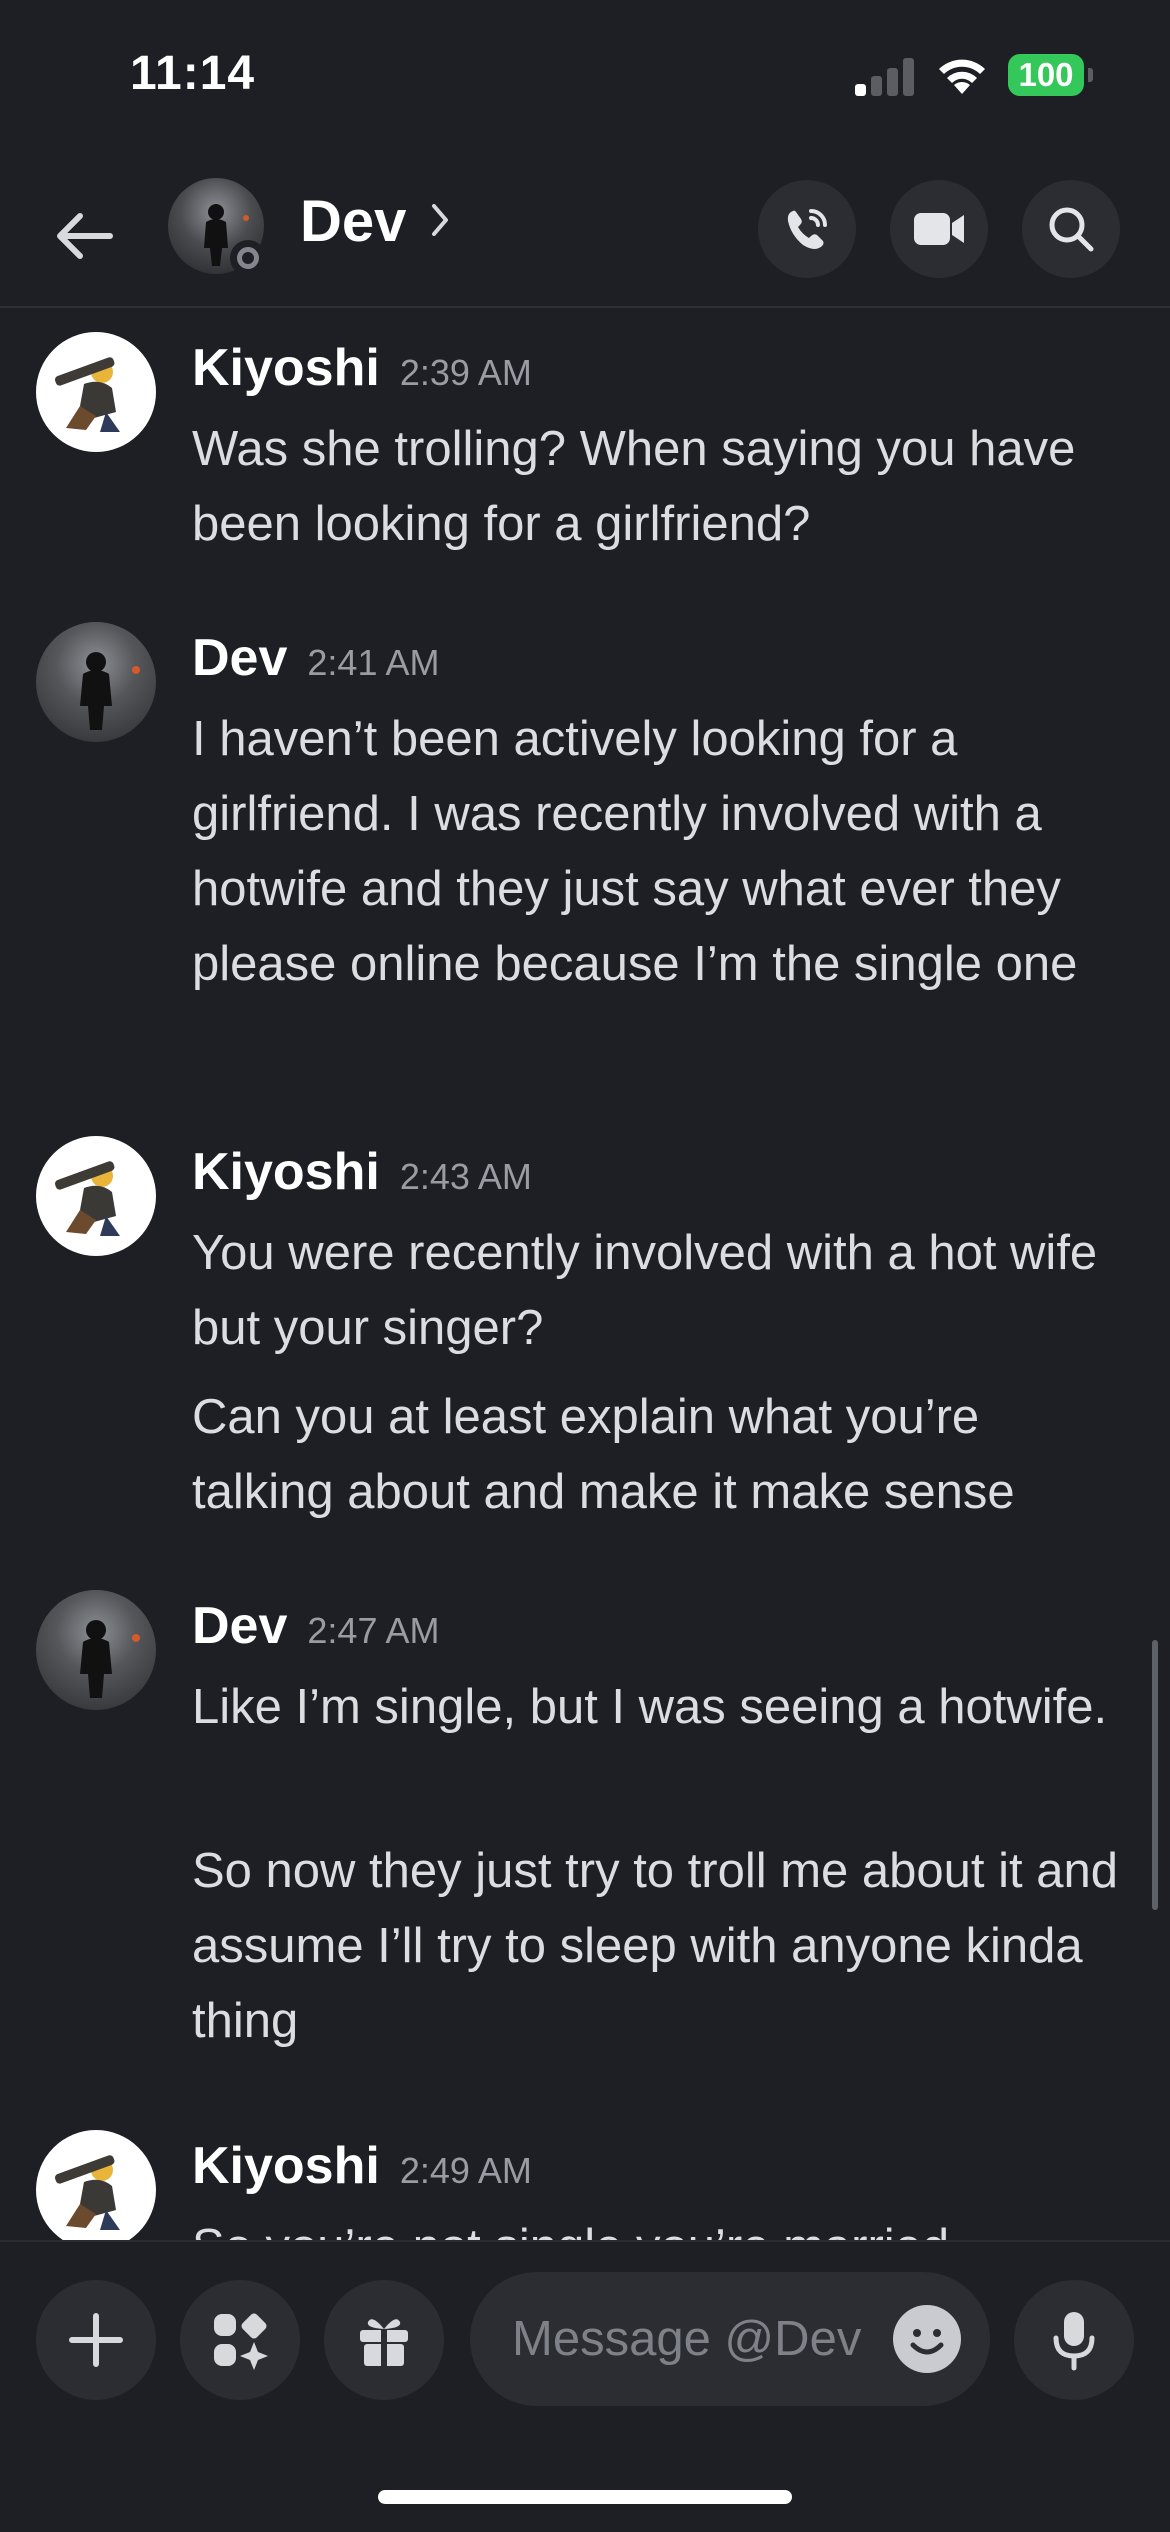 This screenshot has height=2532, width=1170. I want to click on message-timestamp: 2:49 AM, so click(465, 2170).